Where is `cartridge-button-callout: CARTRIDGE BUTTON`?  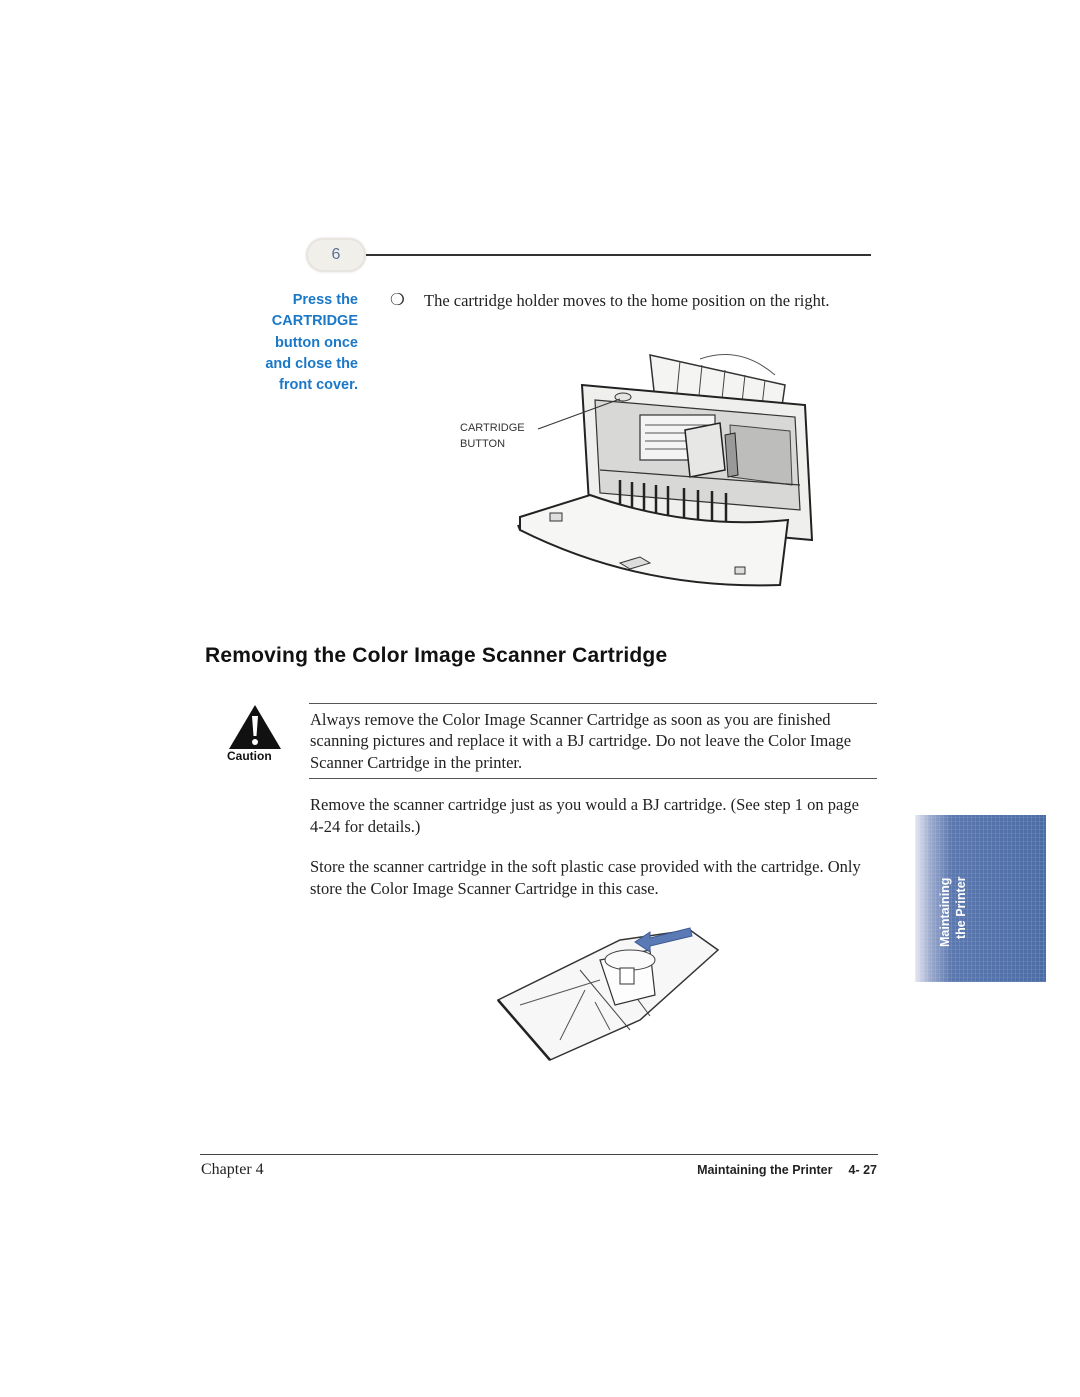 cartridge-button-callout: CARTRIDGE BUTTON is located at coordinates (492, 436).